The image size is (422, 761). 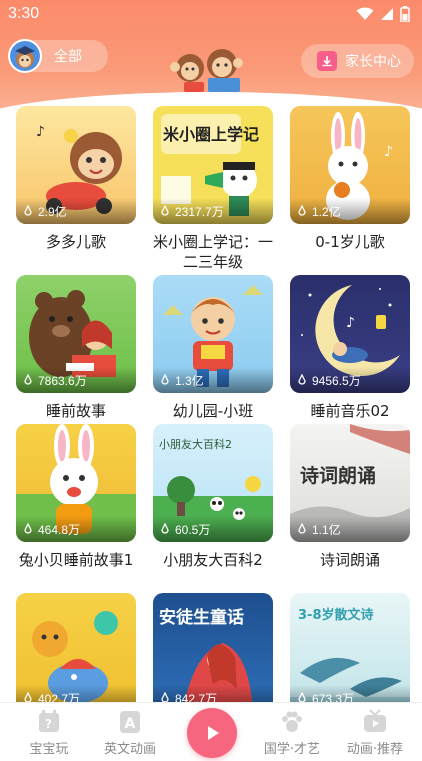 I want to click on album-cover: 安徒生童话 842.7万, so click(x=213, y=649).